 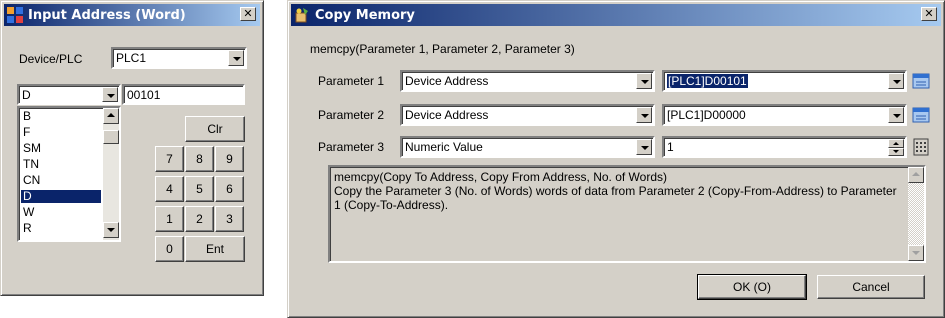 I want to click on parameter-3-label: Parameter 3, so click(x=351, y=147).